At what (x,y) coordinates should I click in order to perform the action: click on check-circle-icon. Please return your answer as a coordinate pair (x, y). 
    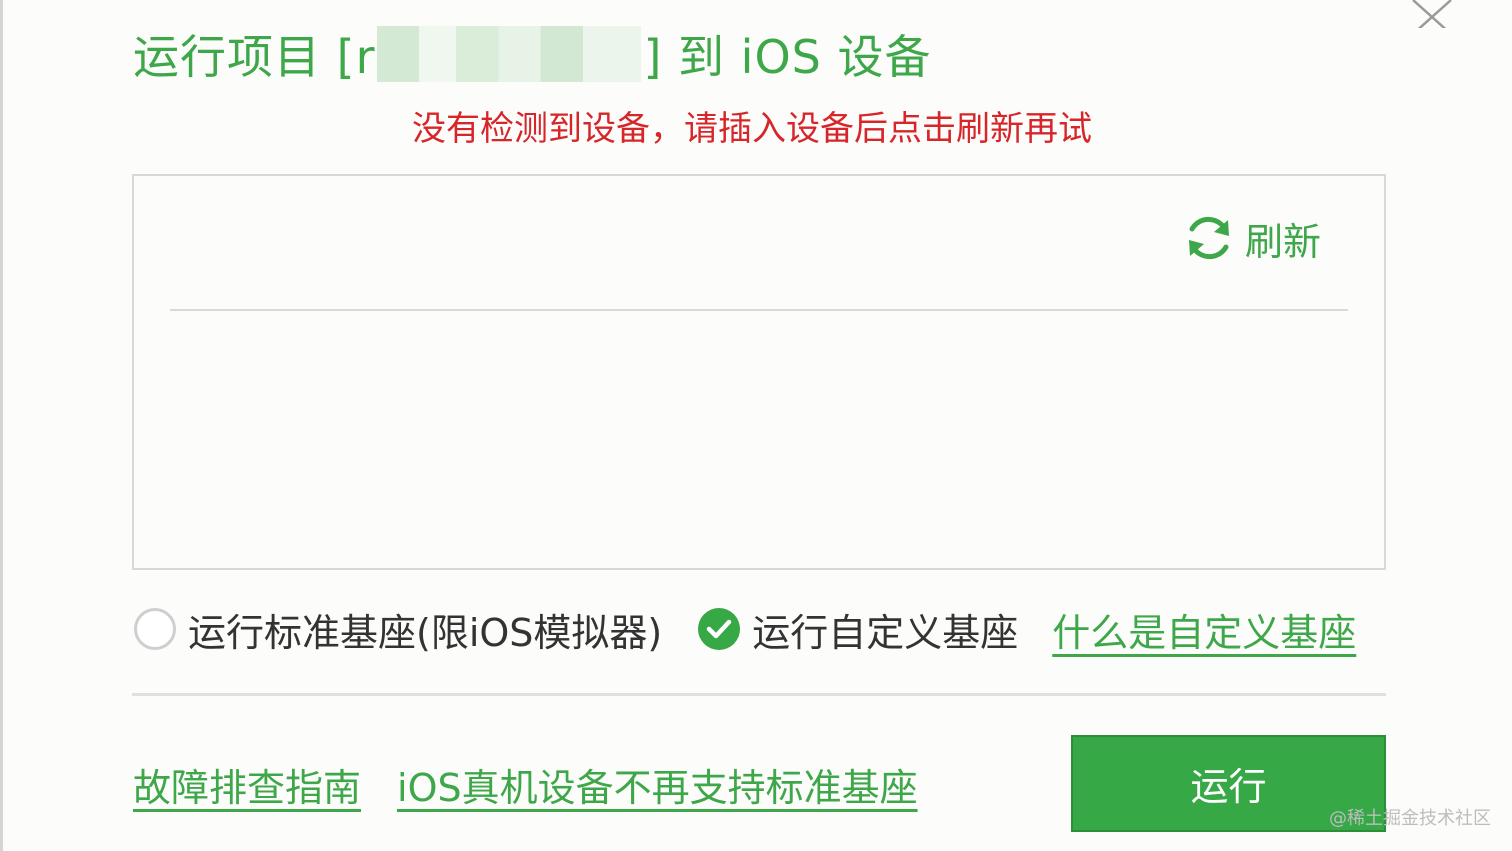
    Looking at the image, I should click on (719, 629).